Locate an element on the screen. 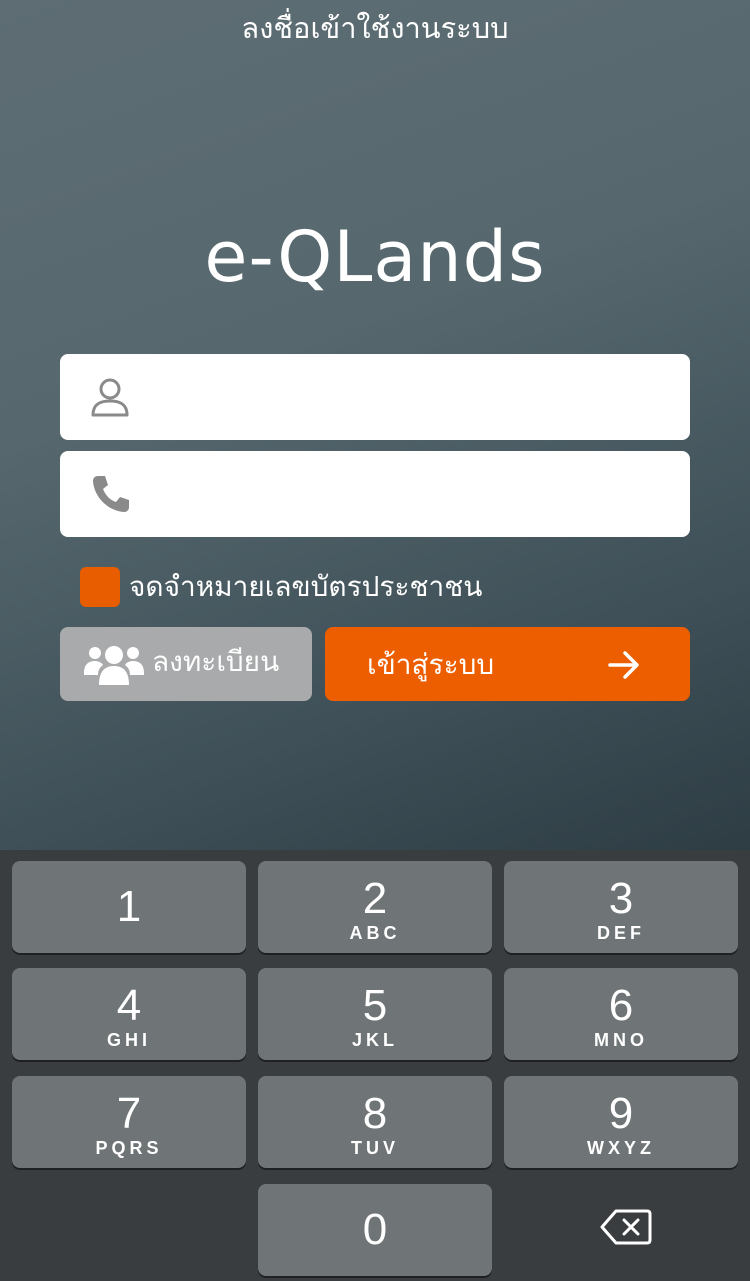 The width and height of the screenshot is (750, 1281). key-letters: WXYZ is located at coordinates (621, 1148).